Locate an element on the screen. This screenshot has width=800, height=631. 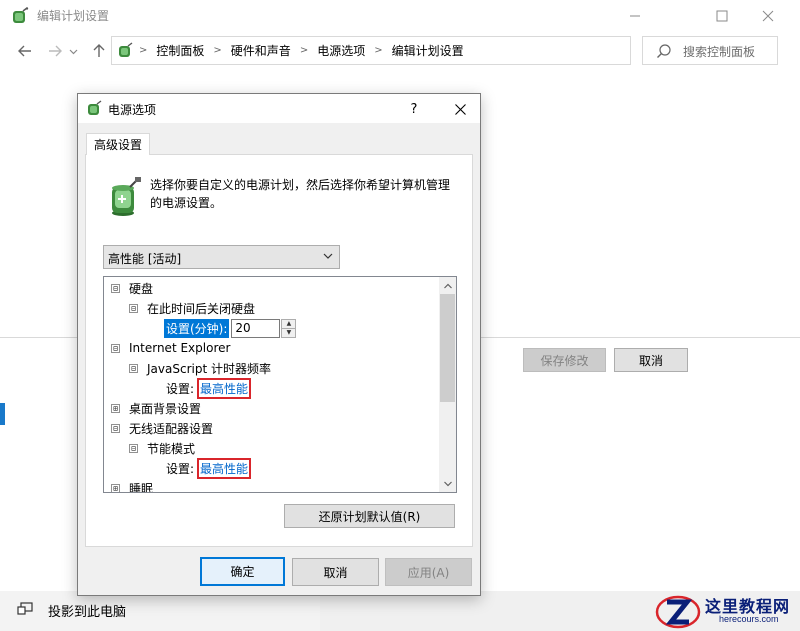
breadcrumb-item: 电源选项 is located at coordinates (341, 50).